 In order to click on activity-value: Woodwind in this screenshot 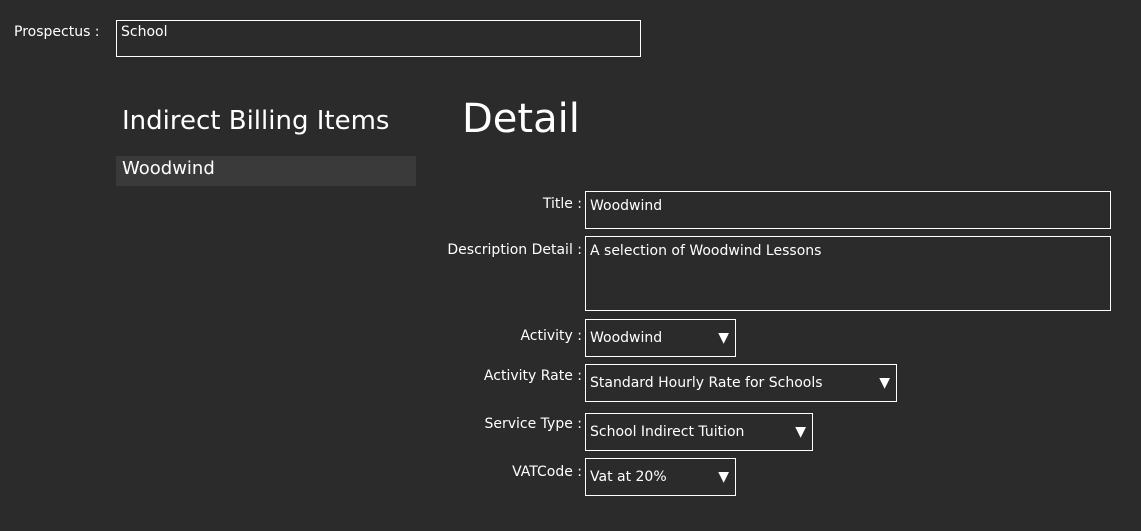, I will do `click(626, 338)`.